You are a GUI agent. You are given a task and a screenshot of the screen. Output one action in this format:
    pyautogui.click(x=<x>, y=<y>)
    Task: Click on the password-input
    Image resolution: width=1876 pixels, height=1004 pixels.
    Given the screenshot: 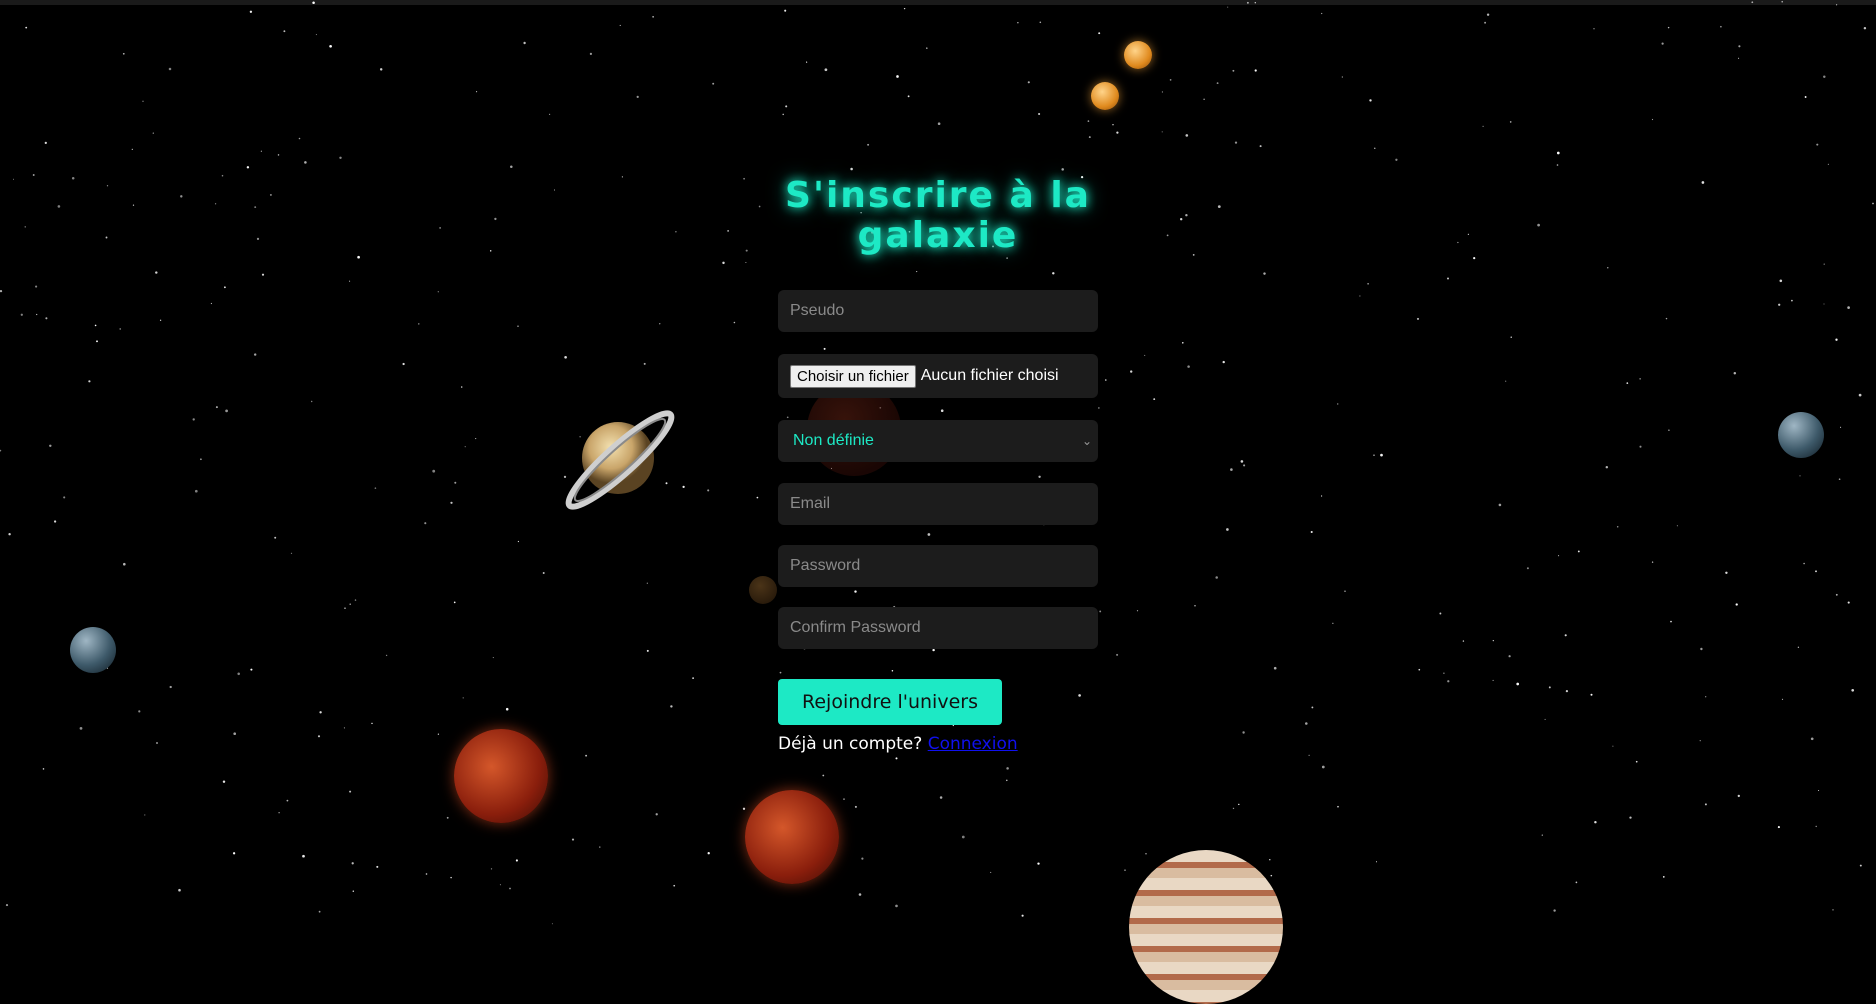 What is the action you would take?
    pyautogui.click(x=938, y=566)
    